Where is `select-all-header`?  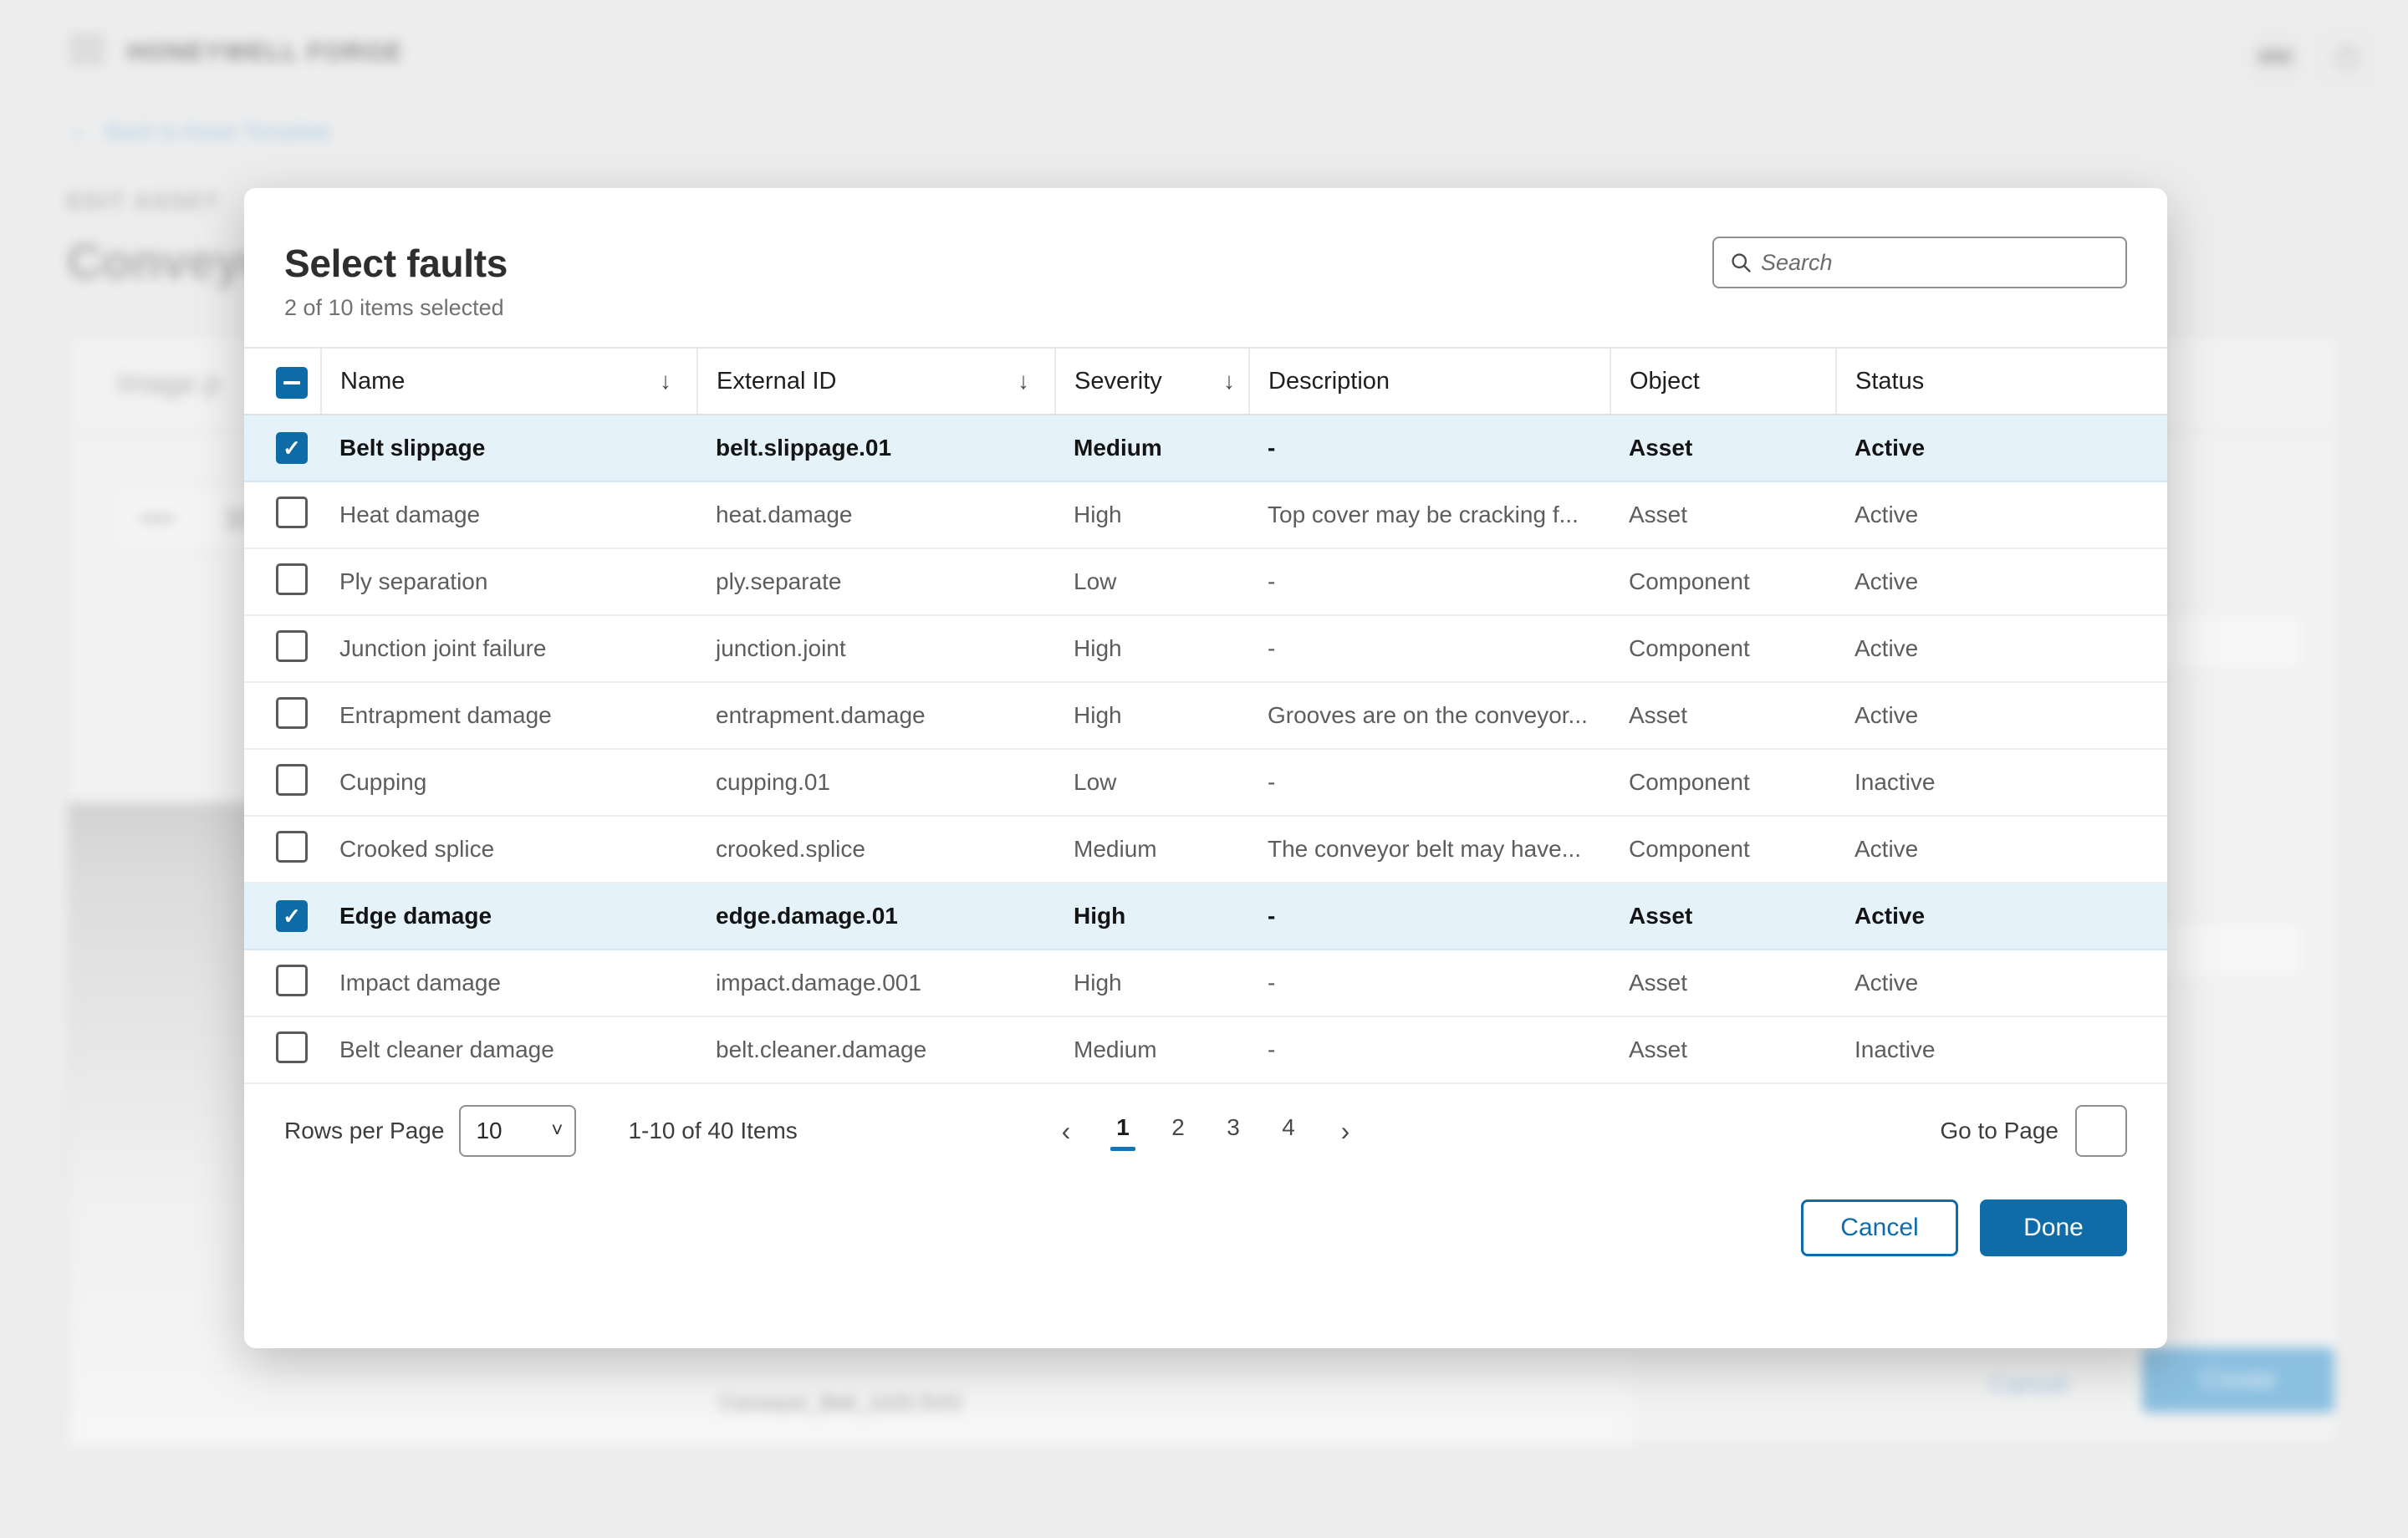
select-all-header is located at coordinates (283, 381).